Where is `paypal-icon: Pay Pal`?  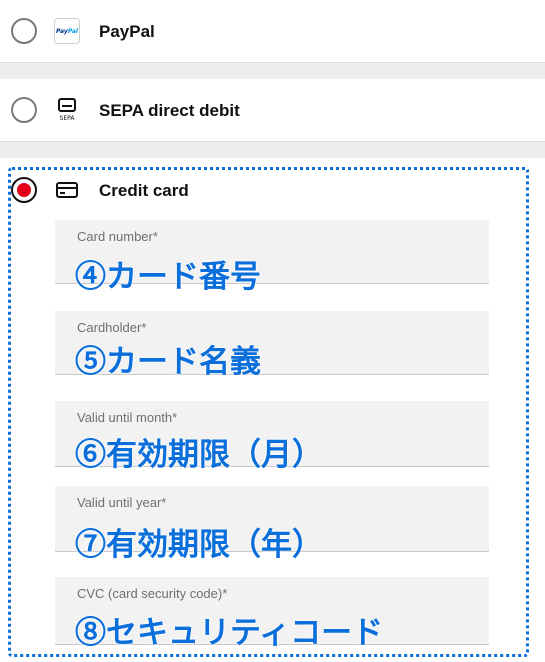
paypal-icon: Pay Pal is located at coordinates (67, 31).